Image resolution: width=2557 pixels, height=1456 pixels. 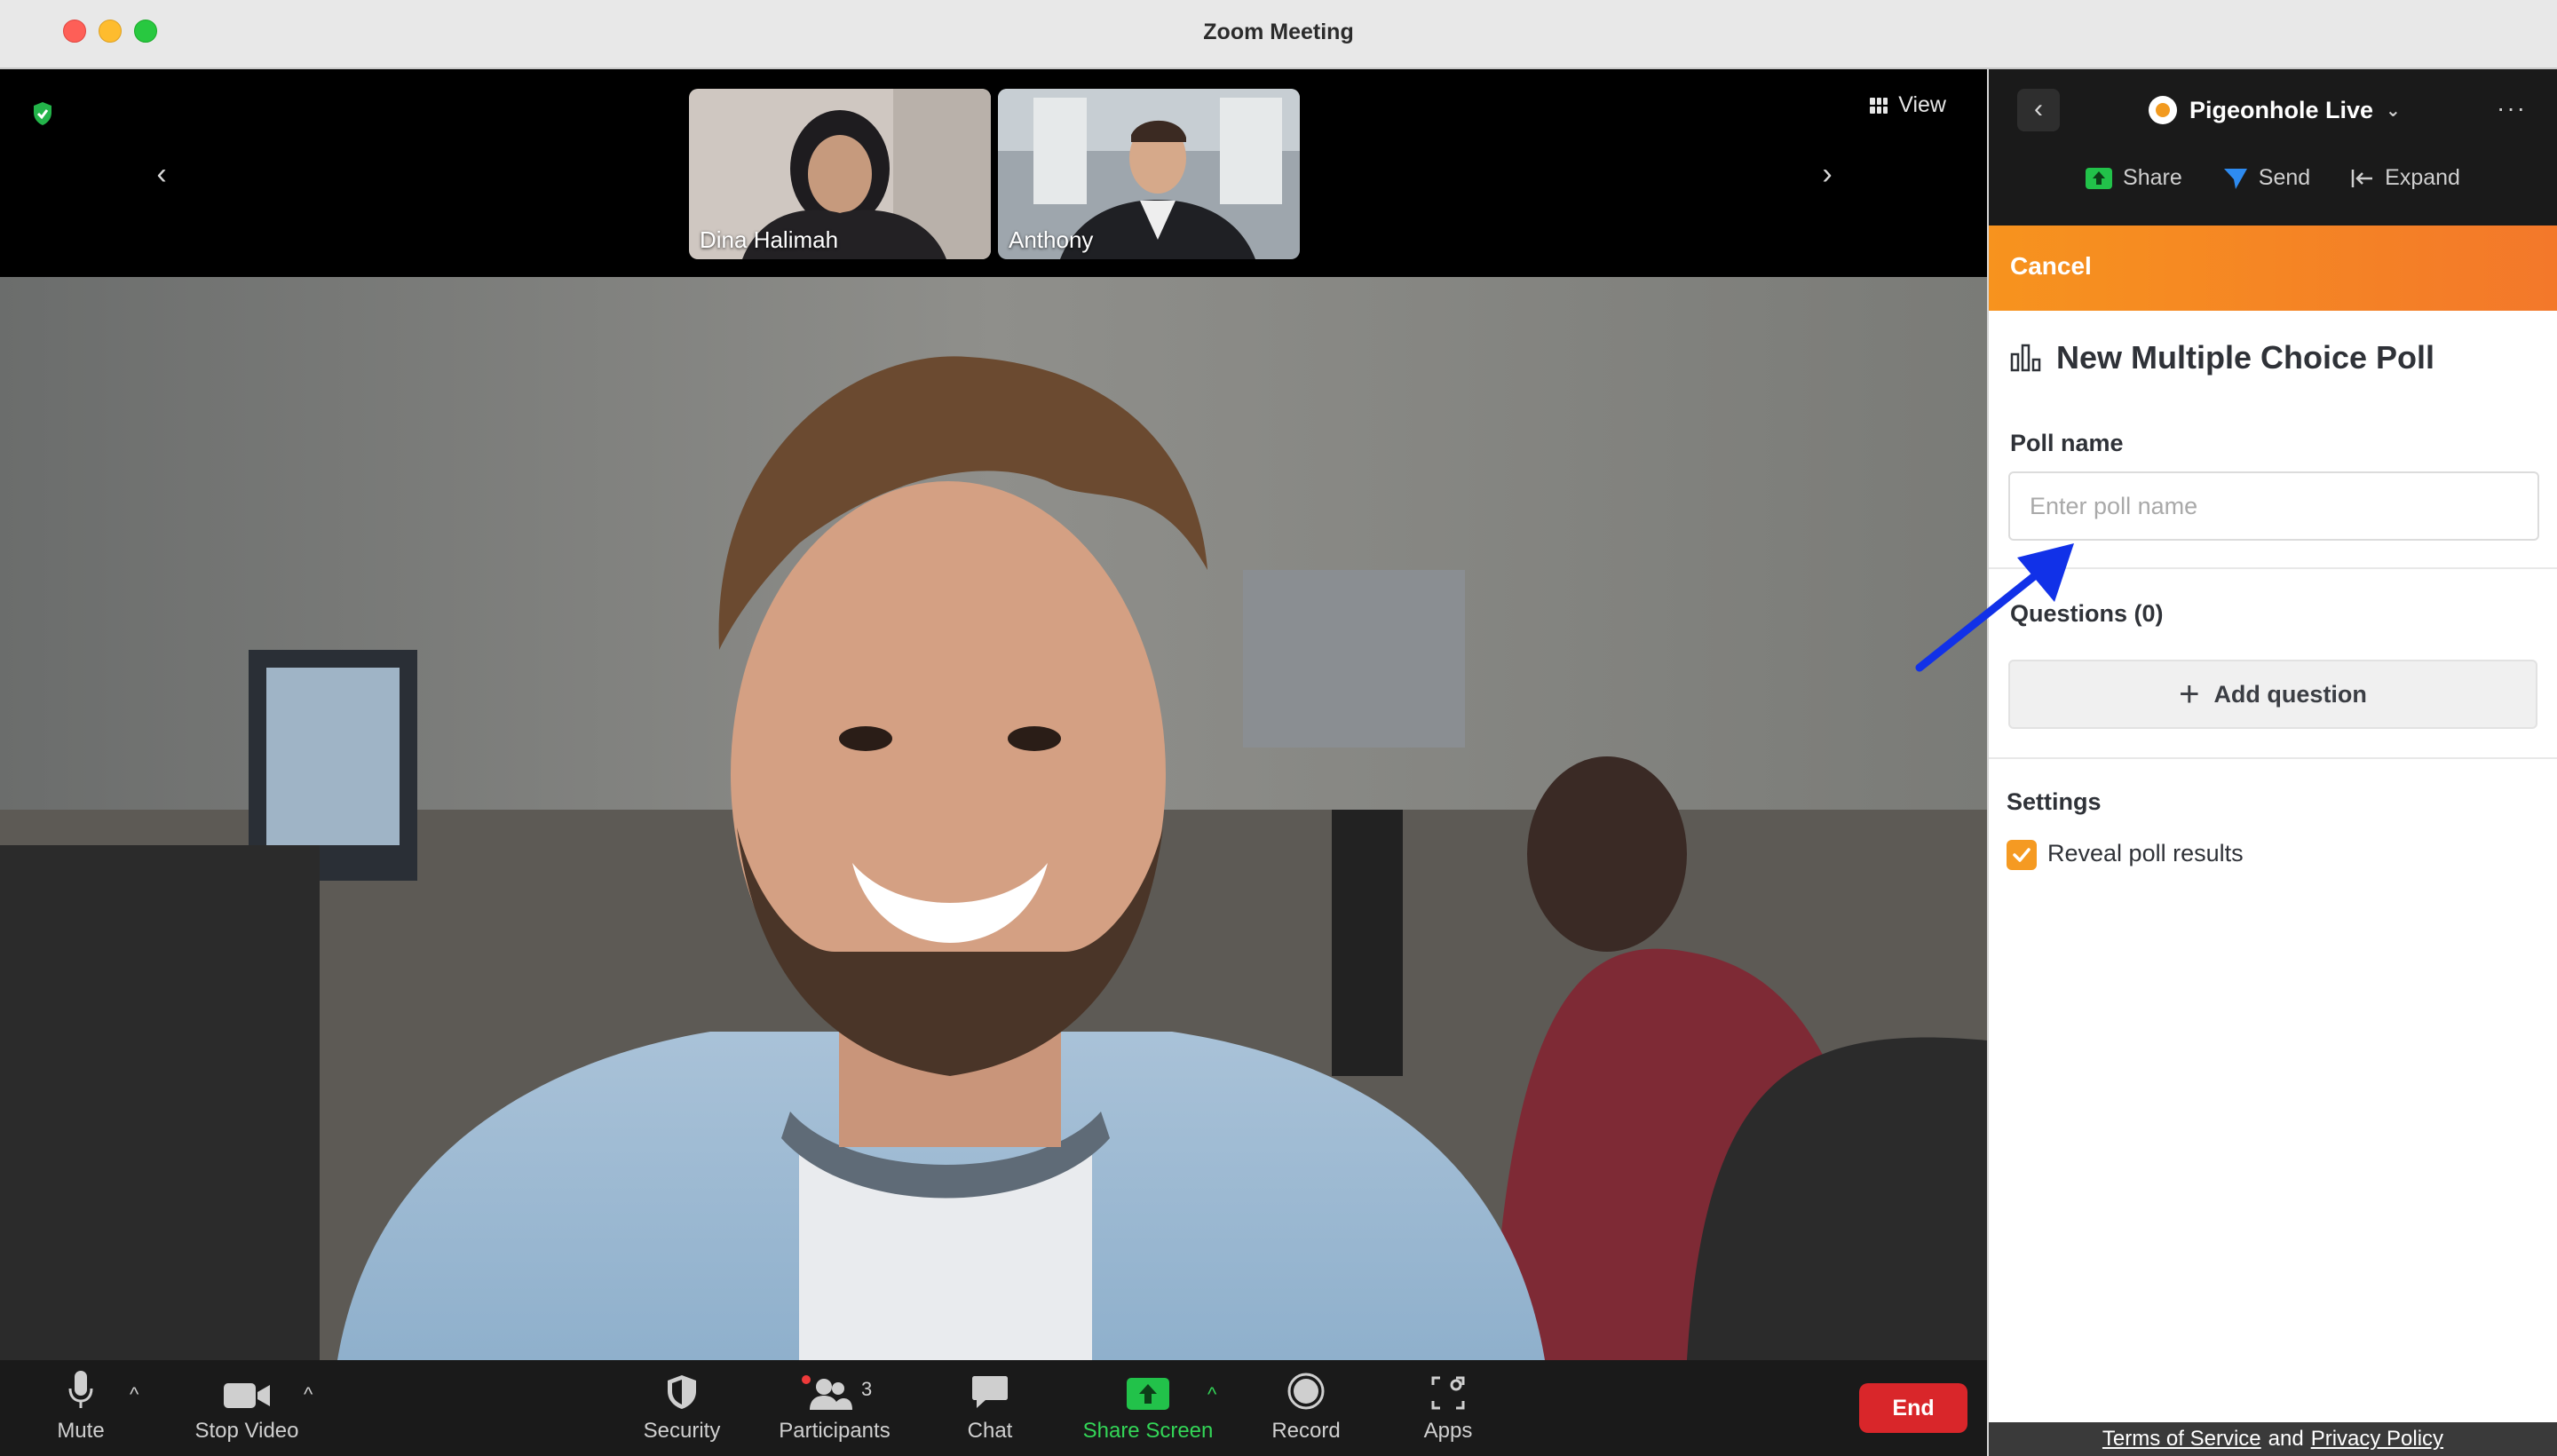 I want to click on grid-icon, so click(x=1879, y=105).